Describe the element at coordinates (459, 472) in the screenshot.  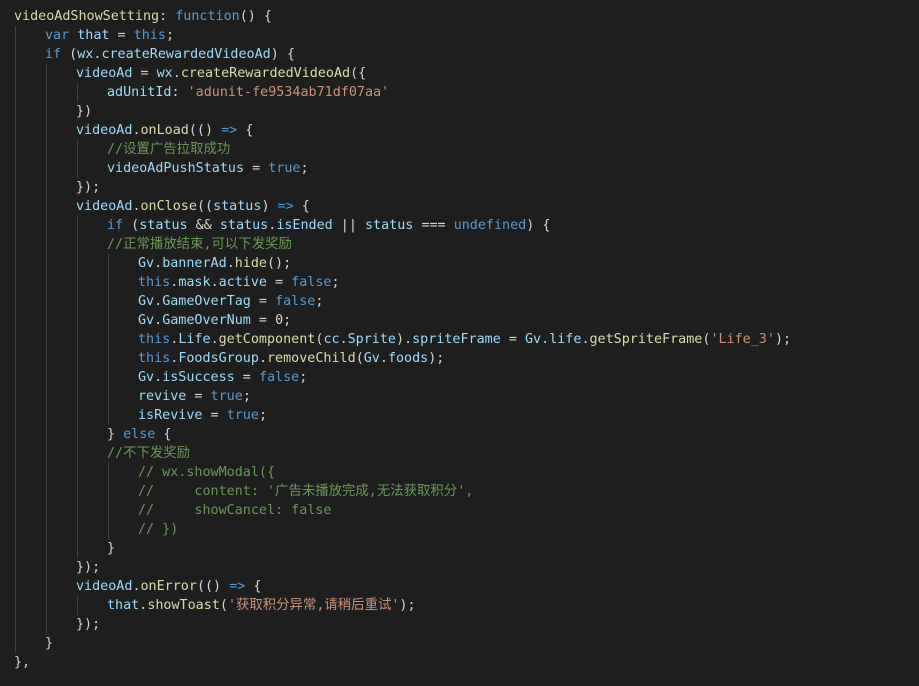
I see `code-line: // wx.showModal({` at that location.